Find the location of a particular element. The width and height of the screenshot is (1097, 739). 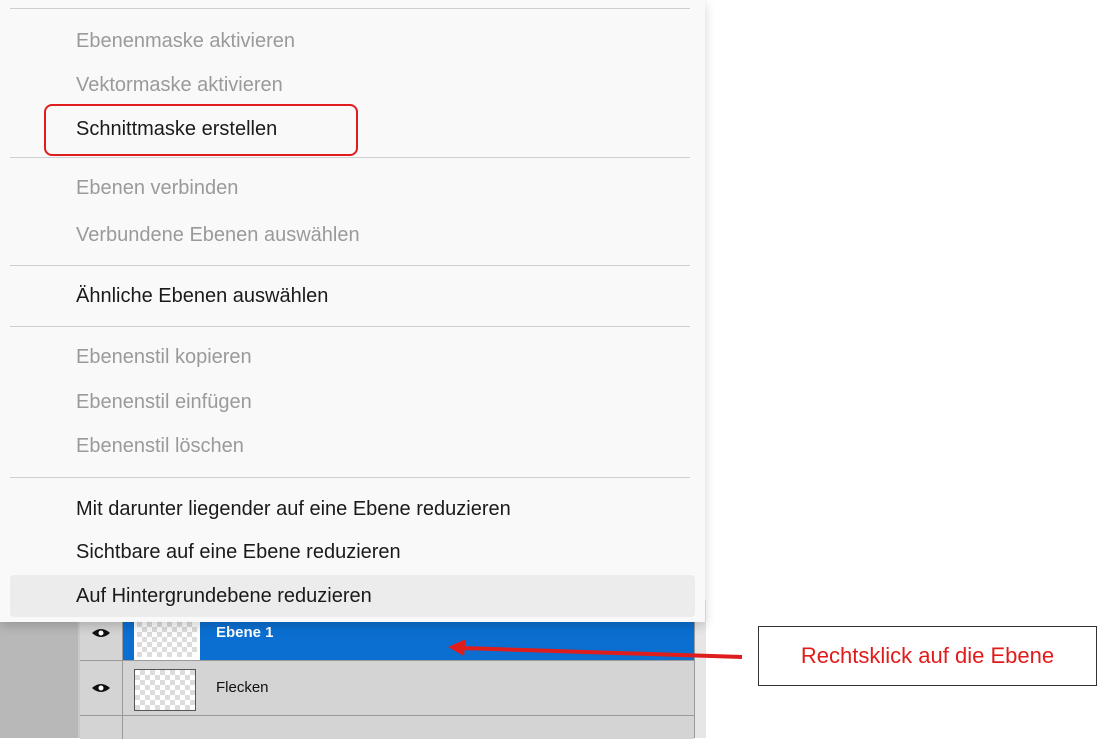

menu-item-auf-hintergrundebene-reduzieren: Auf Hintergrundebene reduzieren is located at coordinates (224, 596).